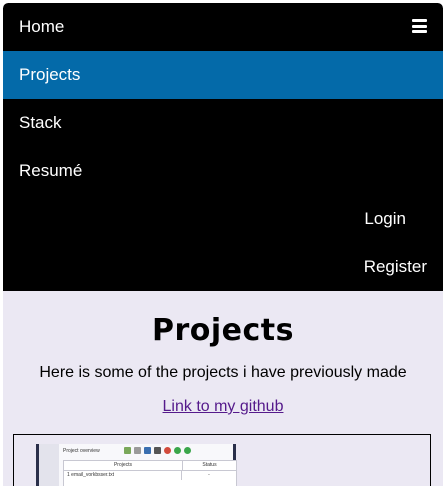 The height and width of the screenshot is (486, 443). I want to click on screenshot-table: Projects Status 1 email_vorkbsser.txt -, so click(150, 473).